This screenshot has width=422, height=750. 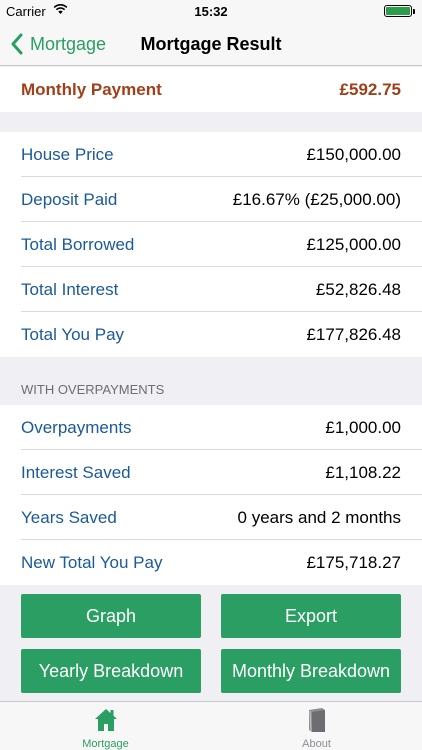 I want to click on tab-bar: Mortgage About, so click(x=211, y=725).